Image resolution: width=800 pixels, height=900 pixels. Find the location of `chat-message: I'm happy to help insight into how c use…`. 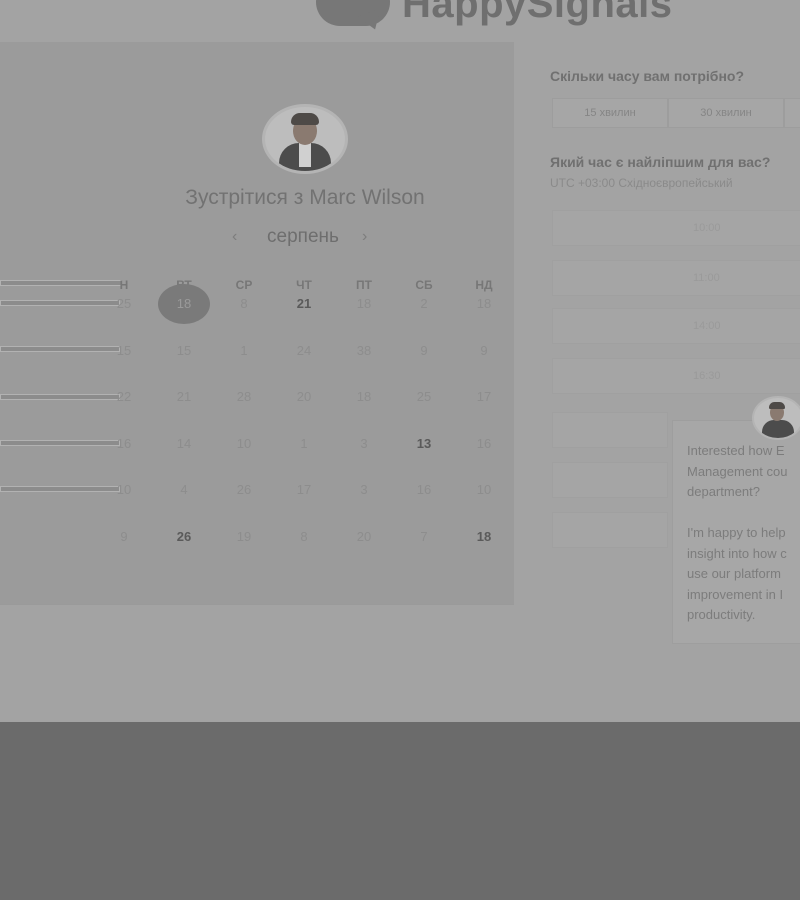

chat-message: I'm happy to help insight into how c use… is located at coordinates (737, 573).